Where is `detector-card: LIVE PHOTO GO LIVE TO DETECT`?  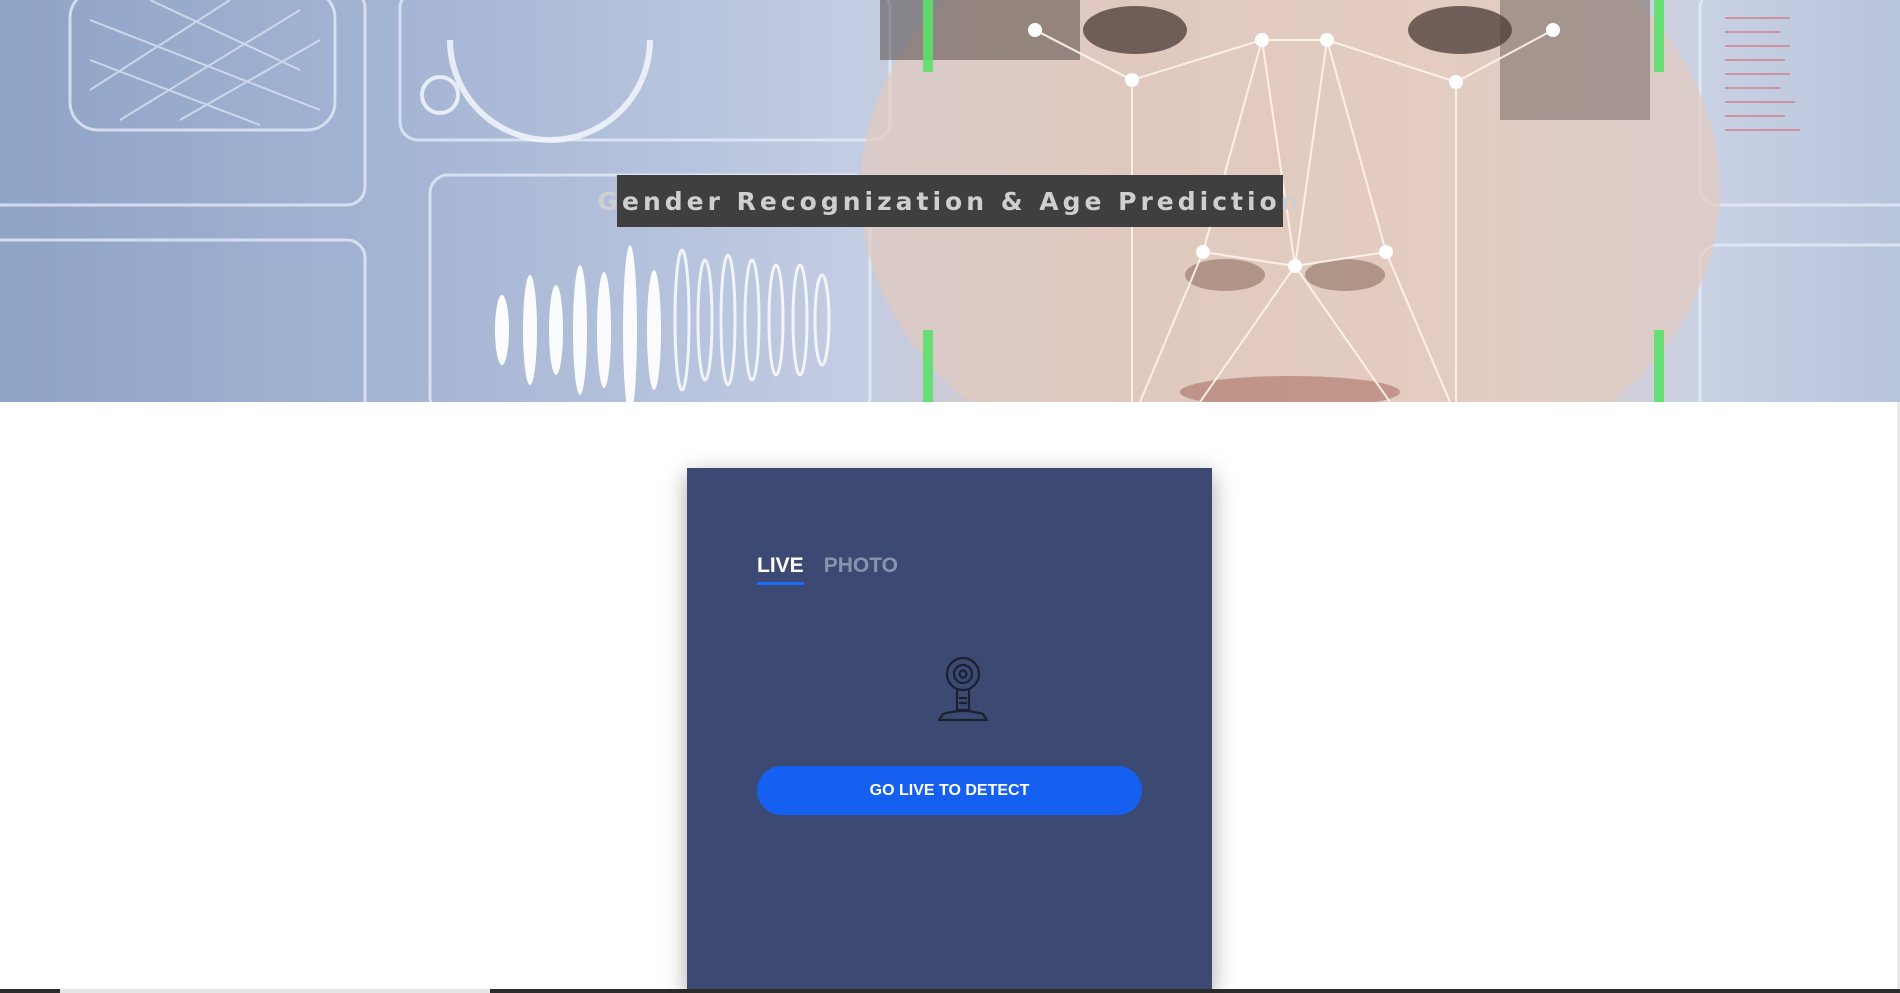 detector-card: LIVE PHOTO GO LIVE TO DETECT is located at coordinates (949, 730).